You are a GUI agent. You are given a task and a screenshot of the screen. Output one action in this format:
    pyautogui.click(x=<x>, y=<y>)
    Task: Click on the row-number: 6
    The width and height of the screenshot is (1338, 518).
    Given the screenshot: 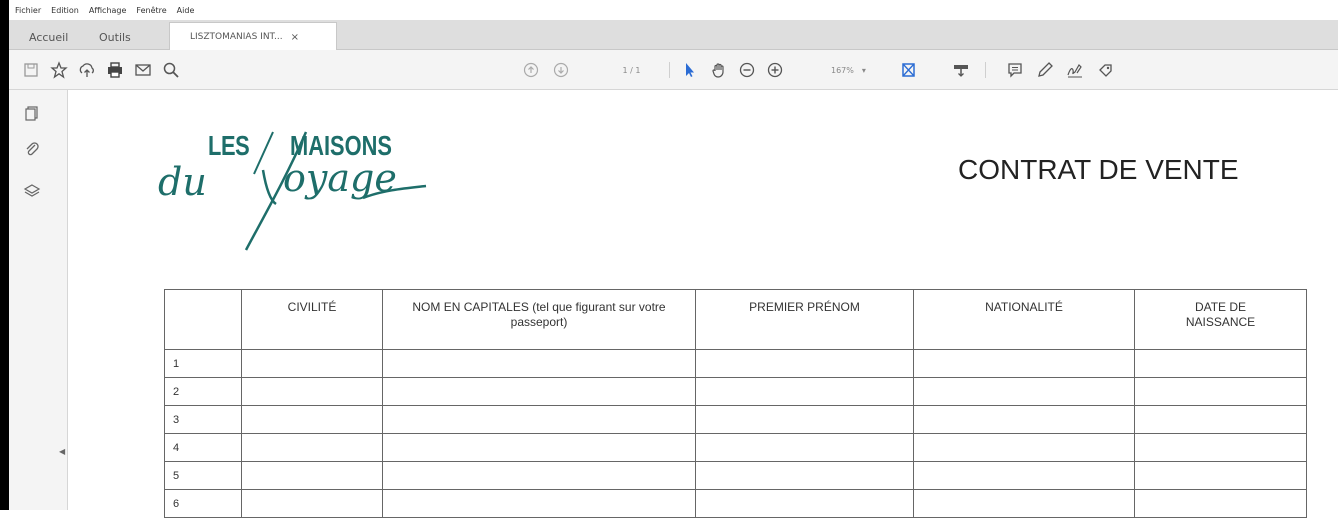 What is the action you would take?
    pyautogui.click(x=203, y=503)
    